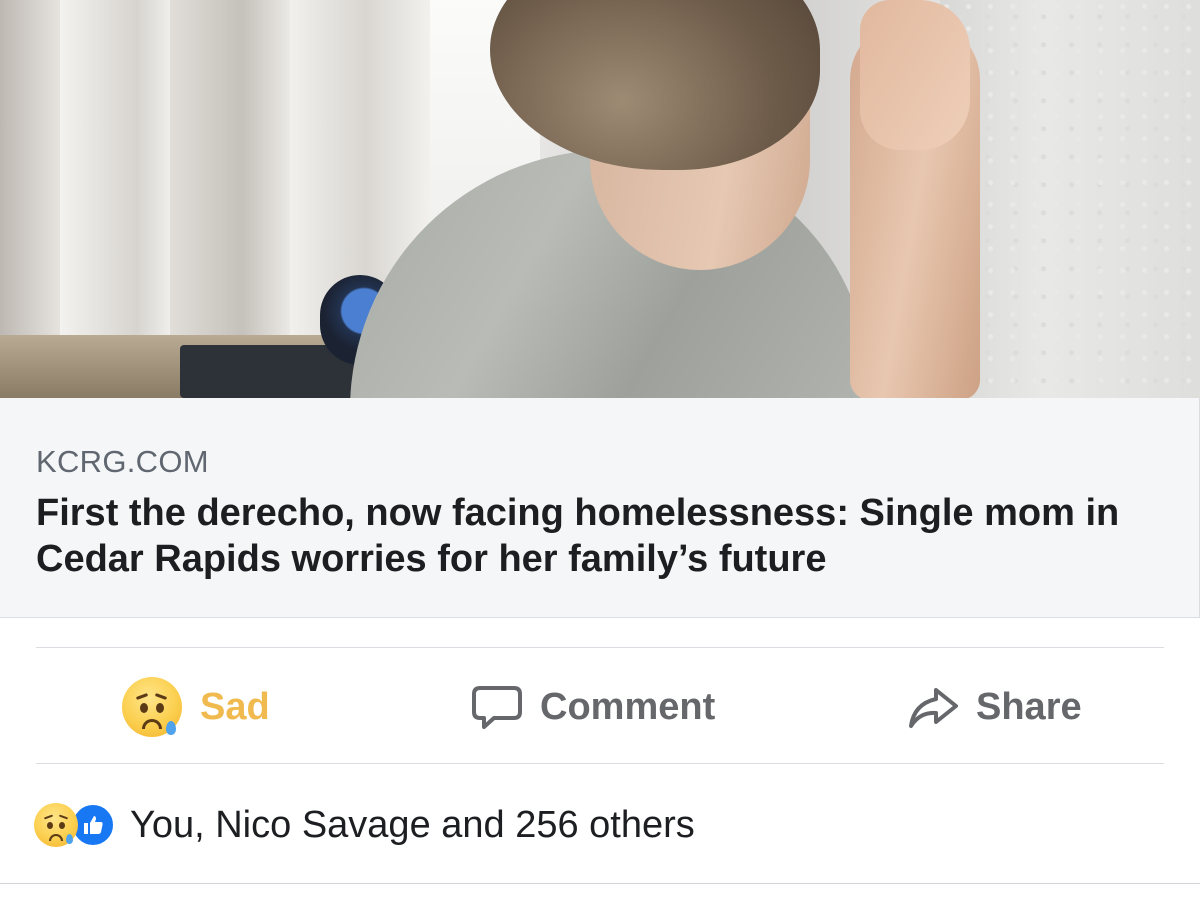 Image resolution: width=1200 pixels, height=900 pixels. Describe the element at coordinates (497, 707) in the screenshot. I see `comment-bubble-icon` at that location.